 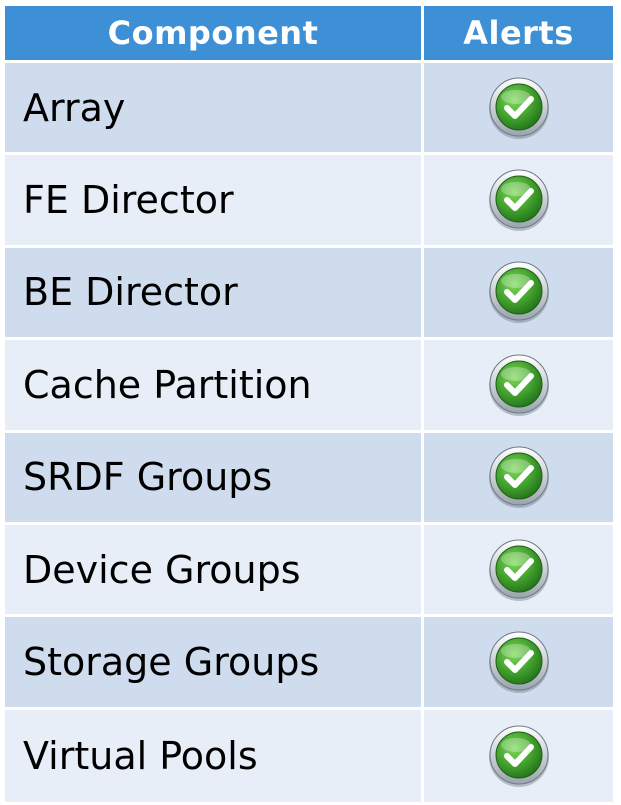 I want to click on row-srdf-groups-component: SRDF Groups, so click(x=214, y=478).